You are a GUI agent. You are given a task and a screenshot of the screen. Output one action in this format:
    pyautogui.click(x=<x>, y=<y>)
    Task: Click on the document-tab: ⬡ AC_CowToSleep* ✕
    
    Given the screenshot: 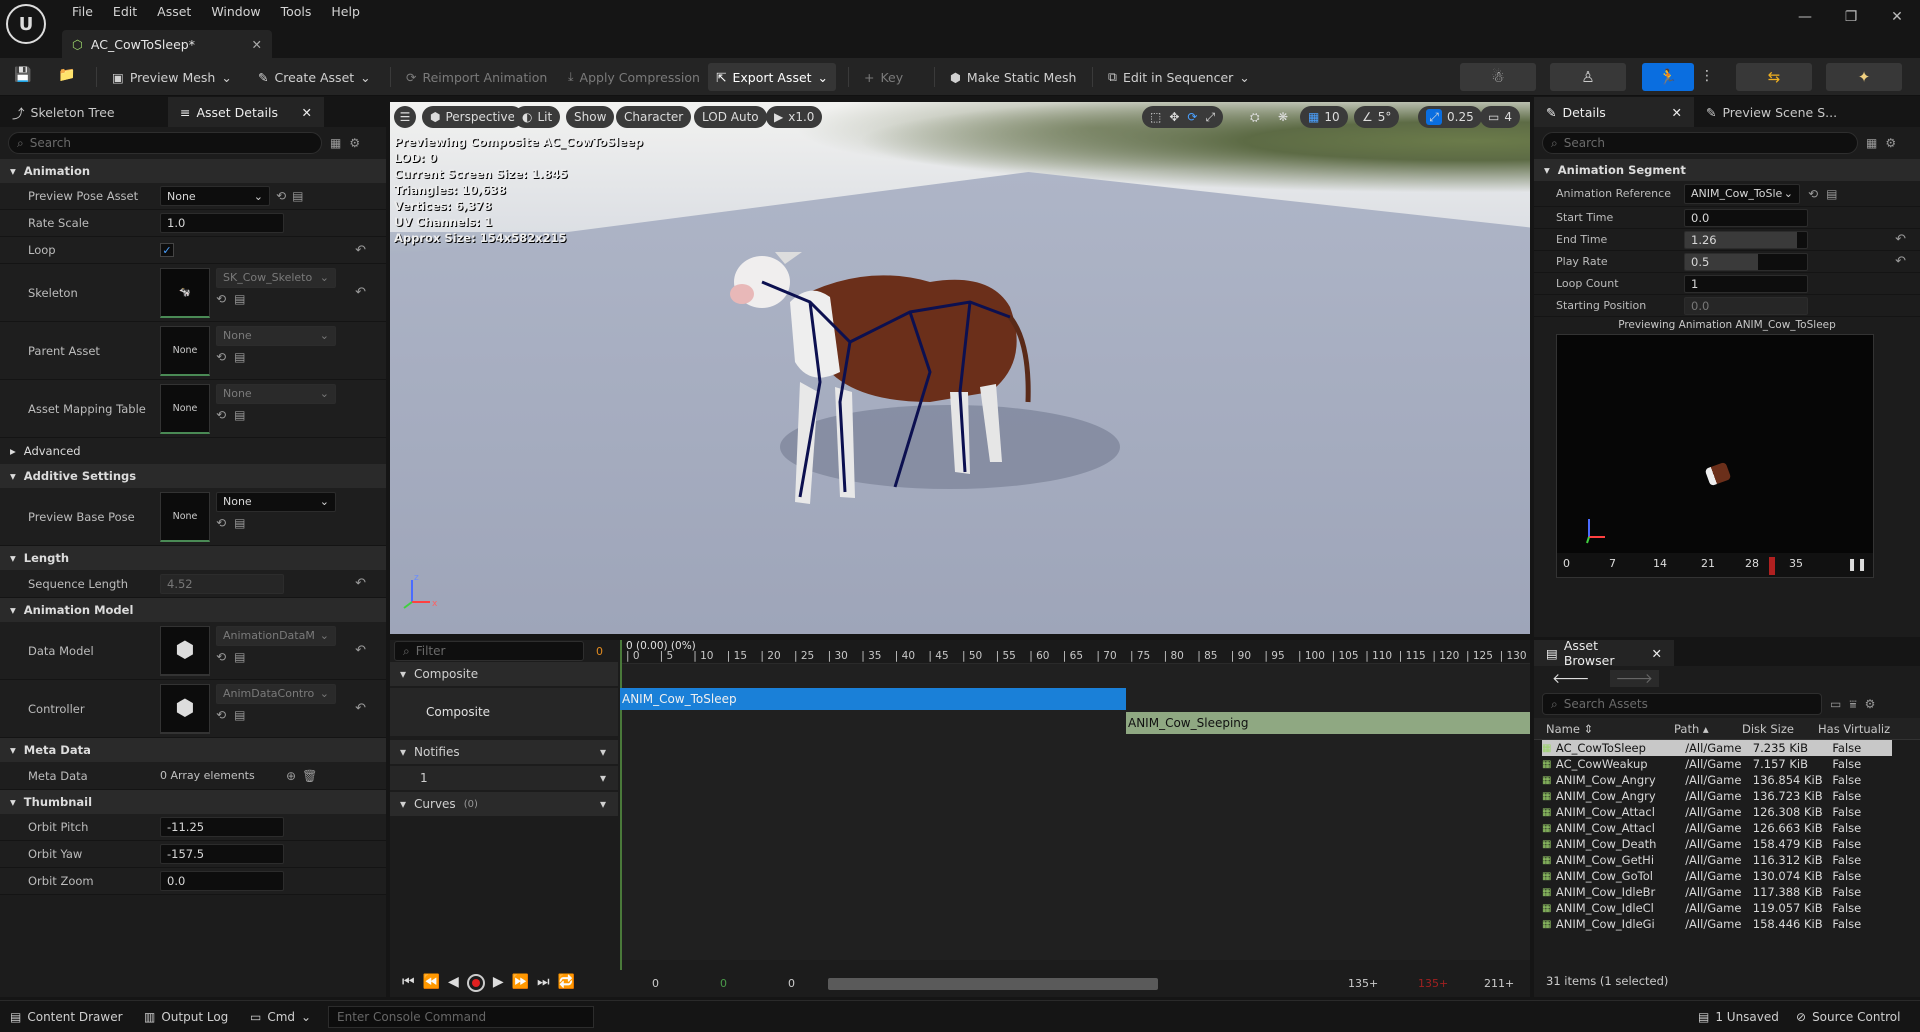 What is the action you would take?
    pyautogui.click(x=167, y=44)
    